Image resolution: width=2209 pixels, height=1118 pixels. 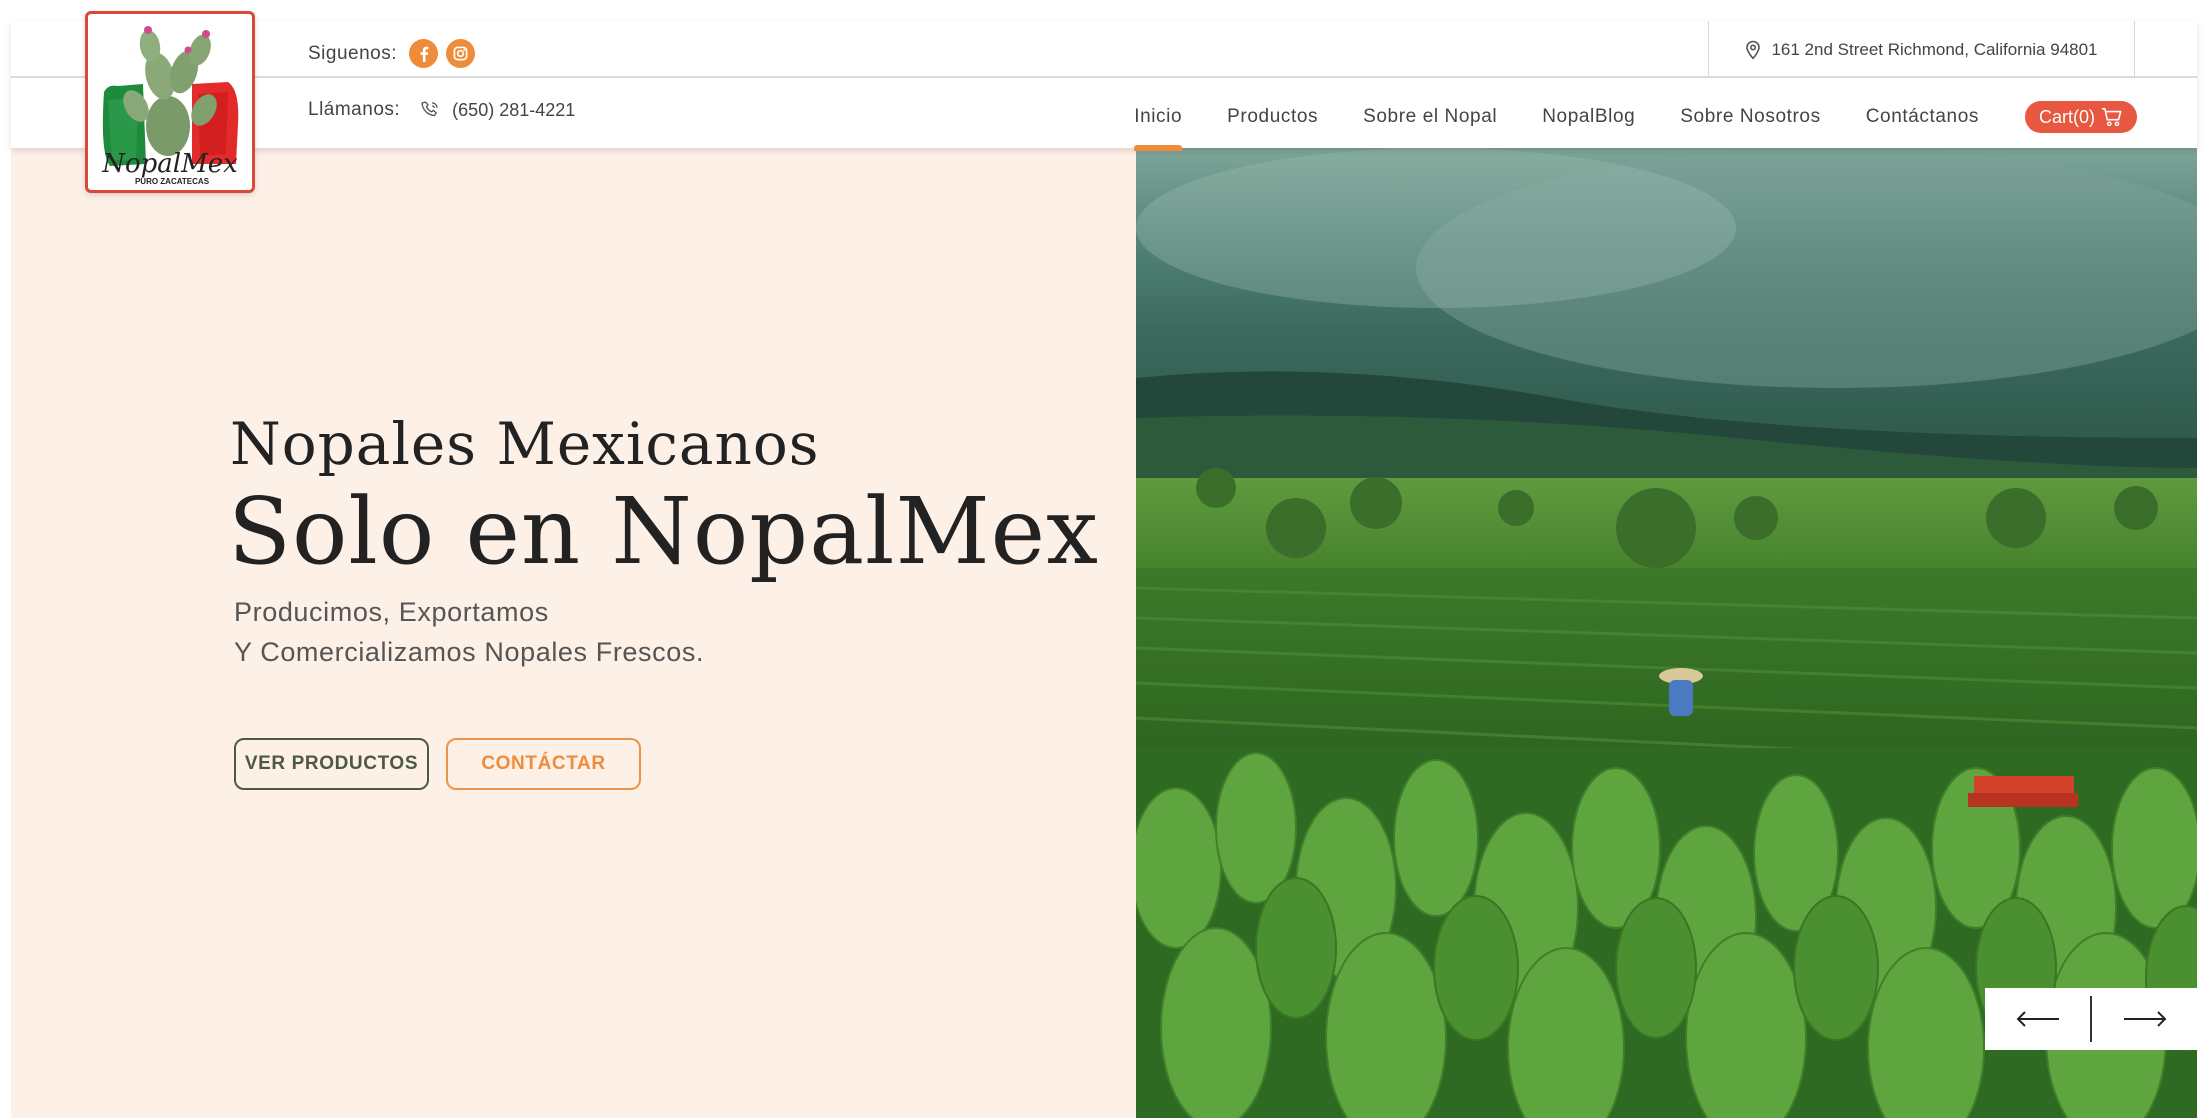 What do you see at coordinates (1753, 50) in the screenshot?
I see `location-pin-icon` at bounding box center [1753, 50].